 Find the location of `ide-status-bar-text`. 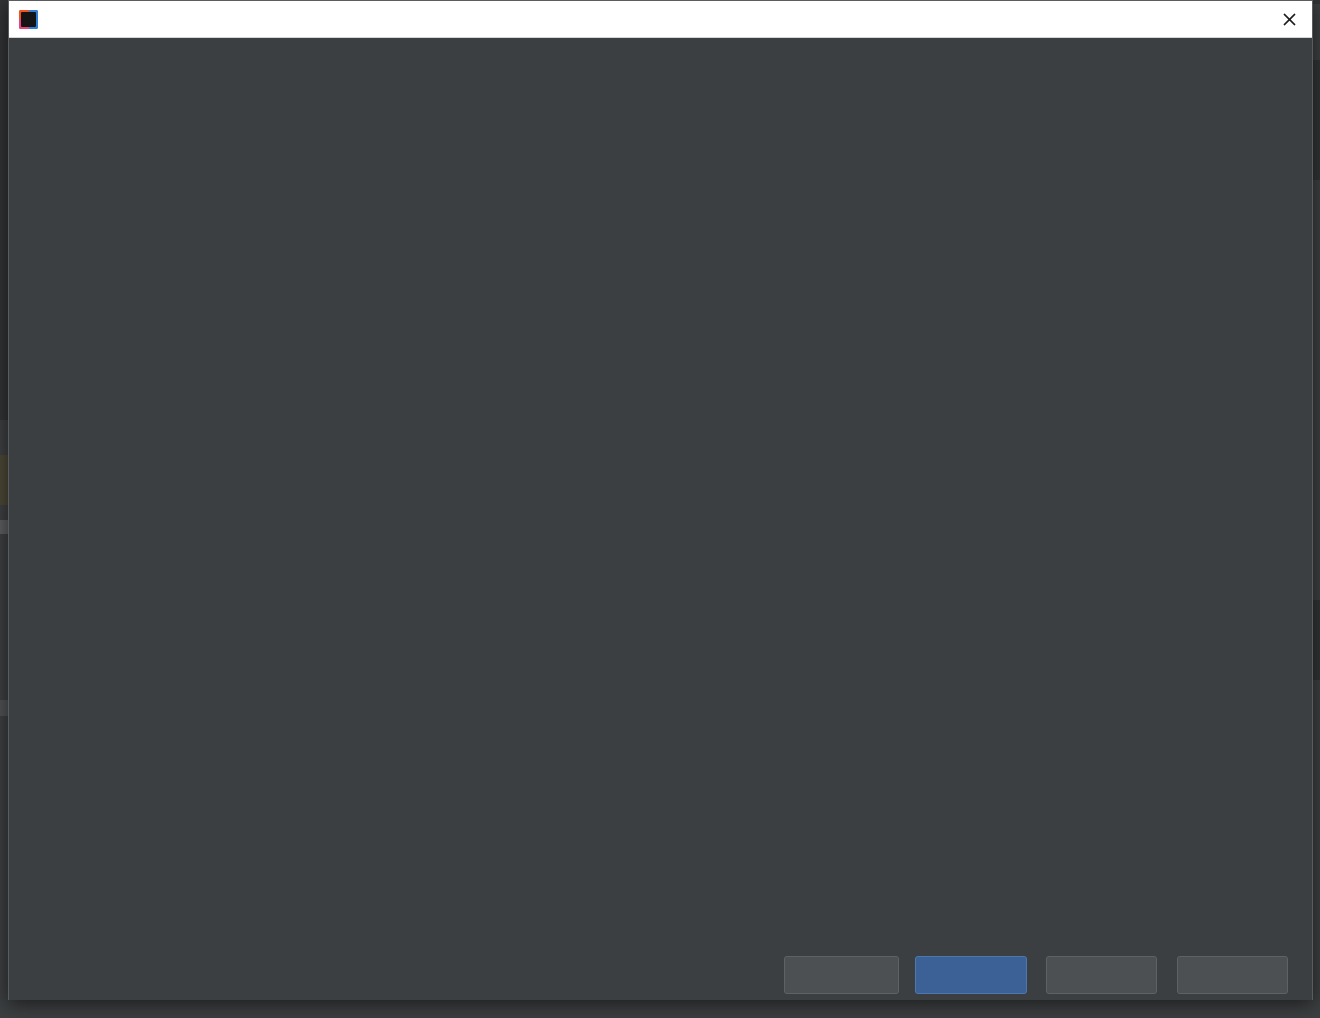

ide-status-bar-text is located at coordinates (660, 1009).